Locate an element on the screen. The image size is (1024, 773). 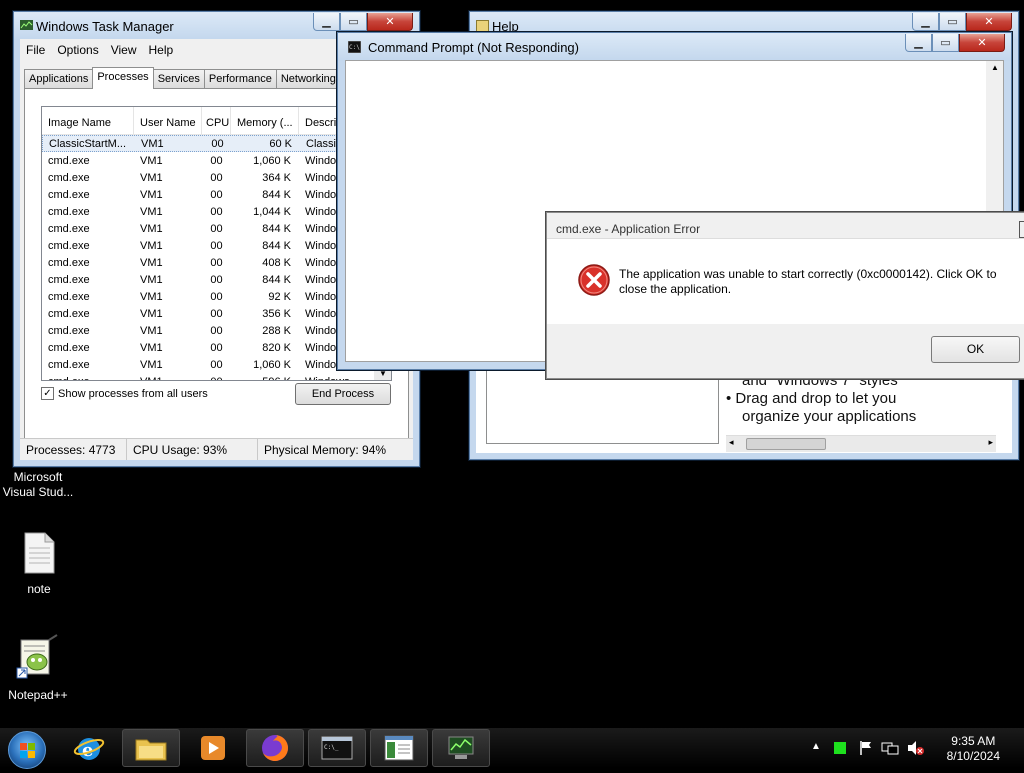
menu-file: File is located at coordinates (35, 50).